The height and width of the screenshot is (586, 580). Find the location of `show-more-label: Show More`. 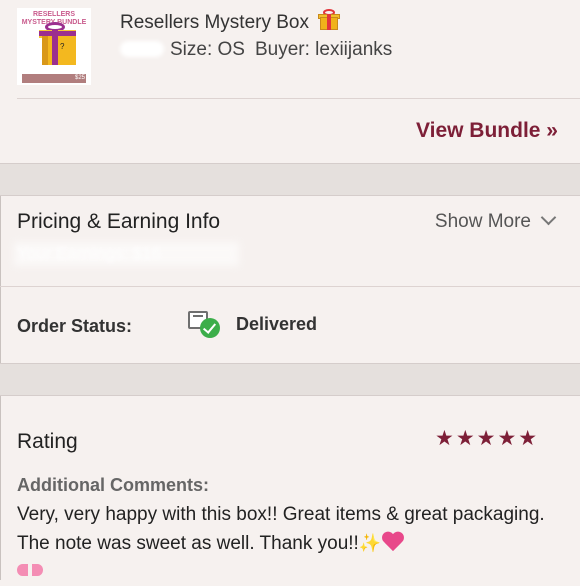

show-more-label: Show More is located at coordinates (482, 221).